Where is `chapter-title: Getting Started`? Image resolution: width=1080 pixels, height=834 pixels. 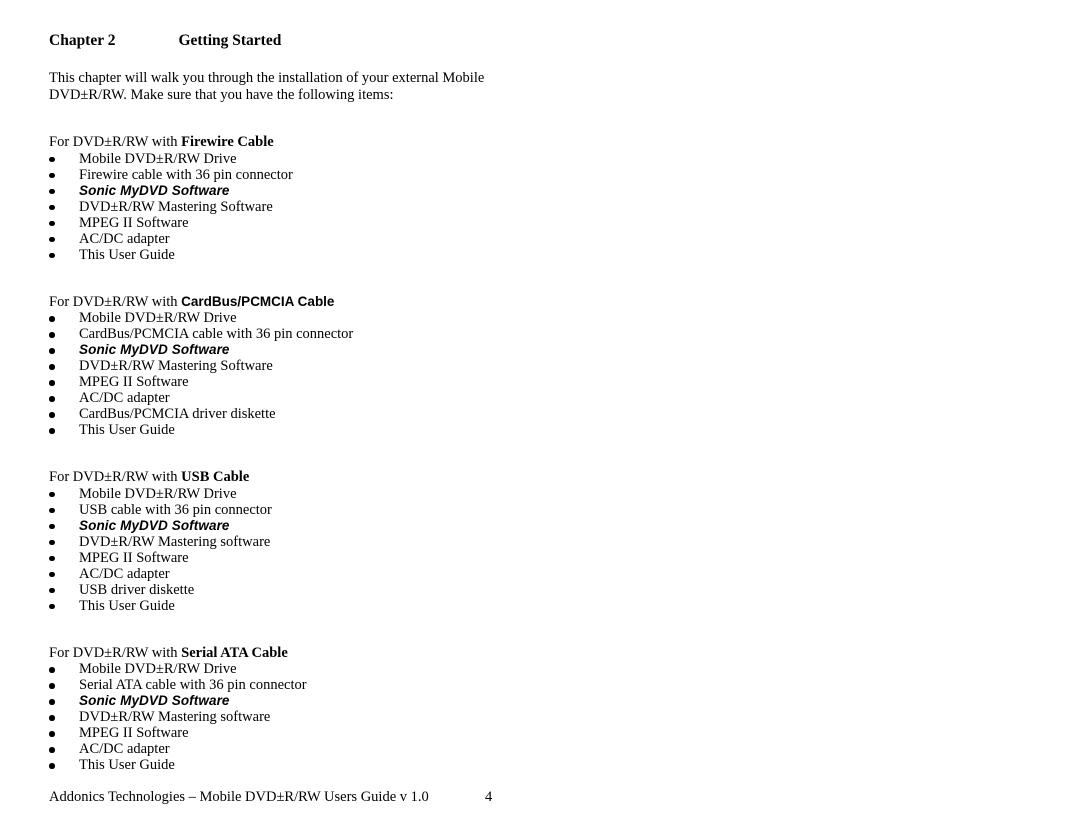
chapter-title: Getting Started is located at coordinates (230, 40).